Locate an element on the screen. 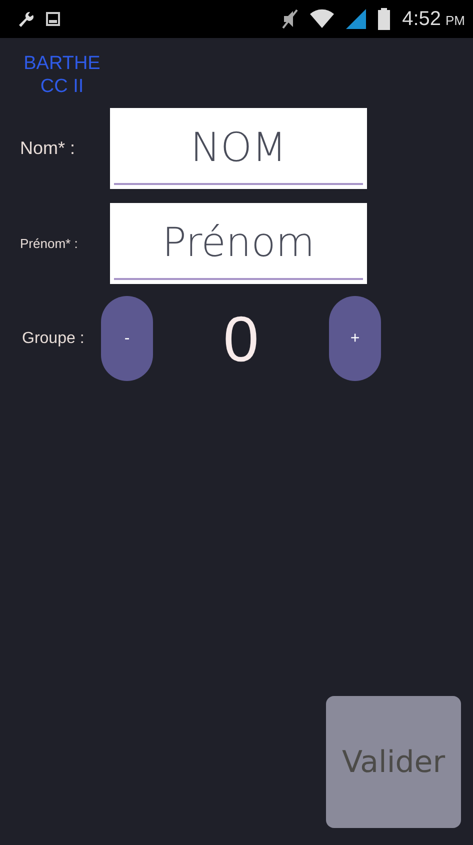  image-icon is located at coordinates (53, 19).